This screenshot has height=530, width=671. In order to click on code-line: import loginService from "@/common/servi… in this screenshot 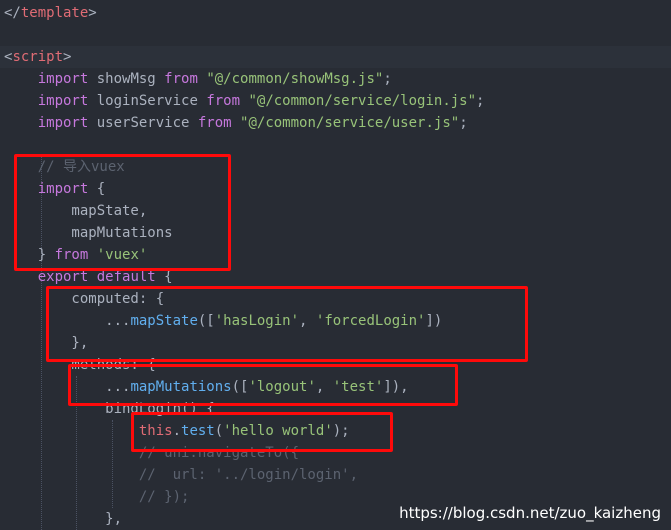, I will do `click(244, 101)`.